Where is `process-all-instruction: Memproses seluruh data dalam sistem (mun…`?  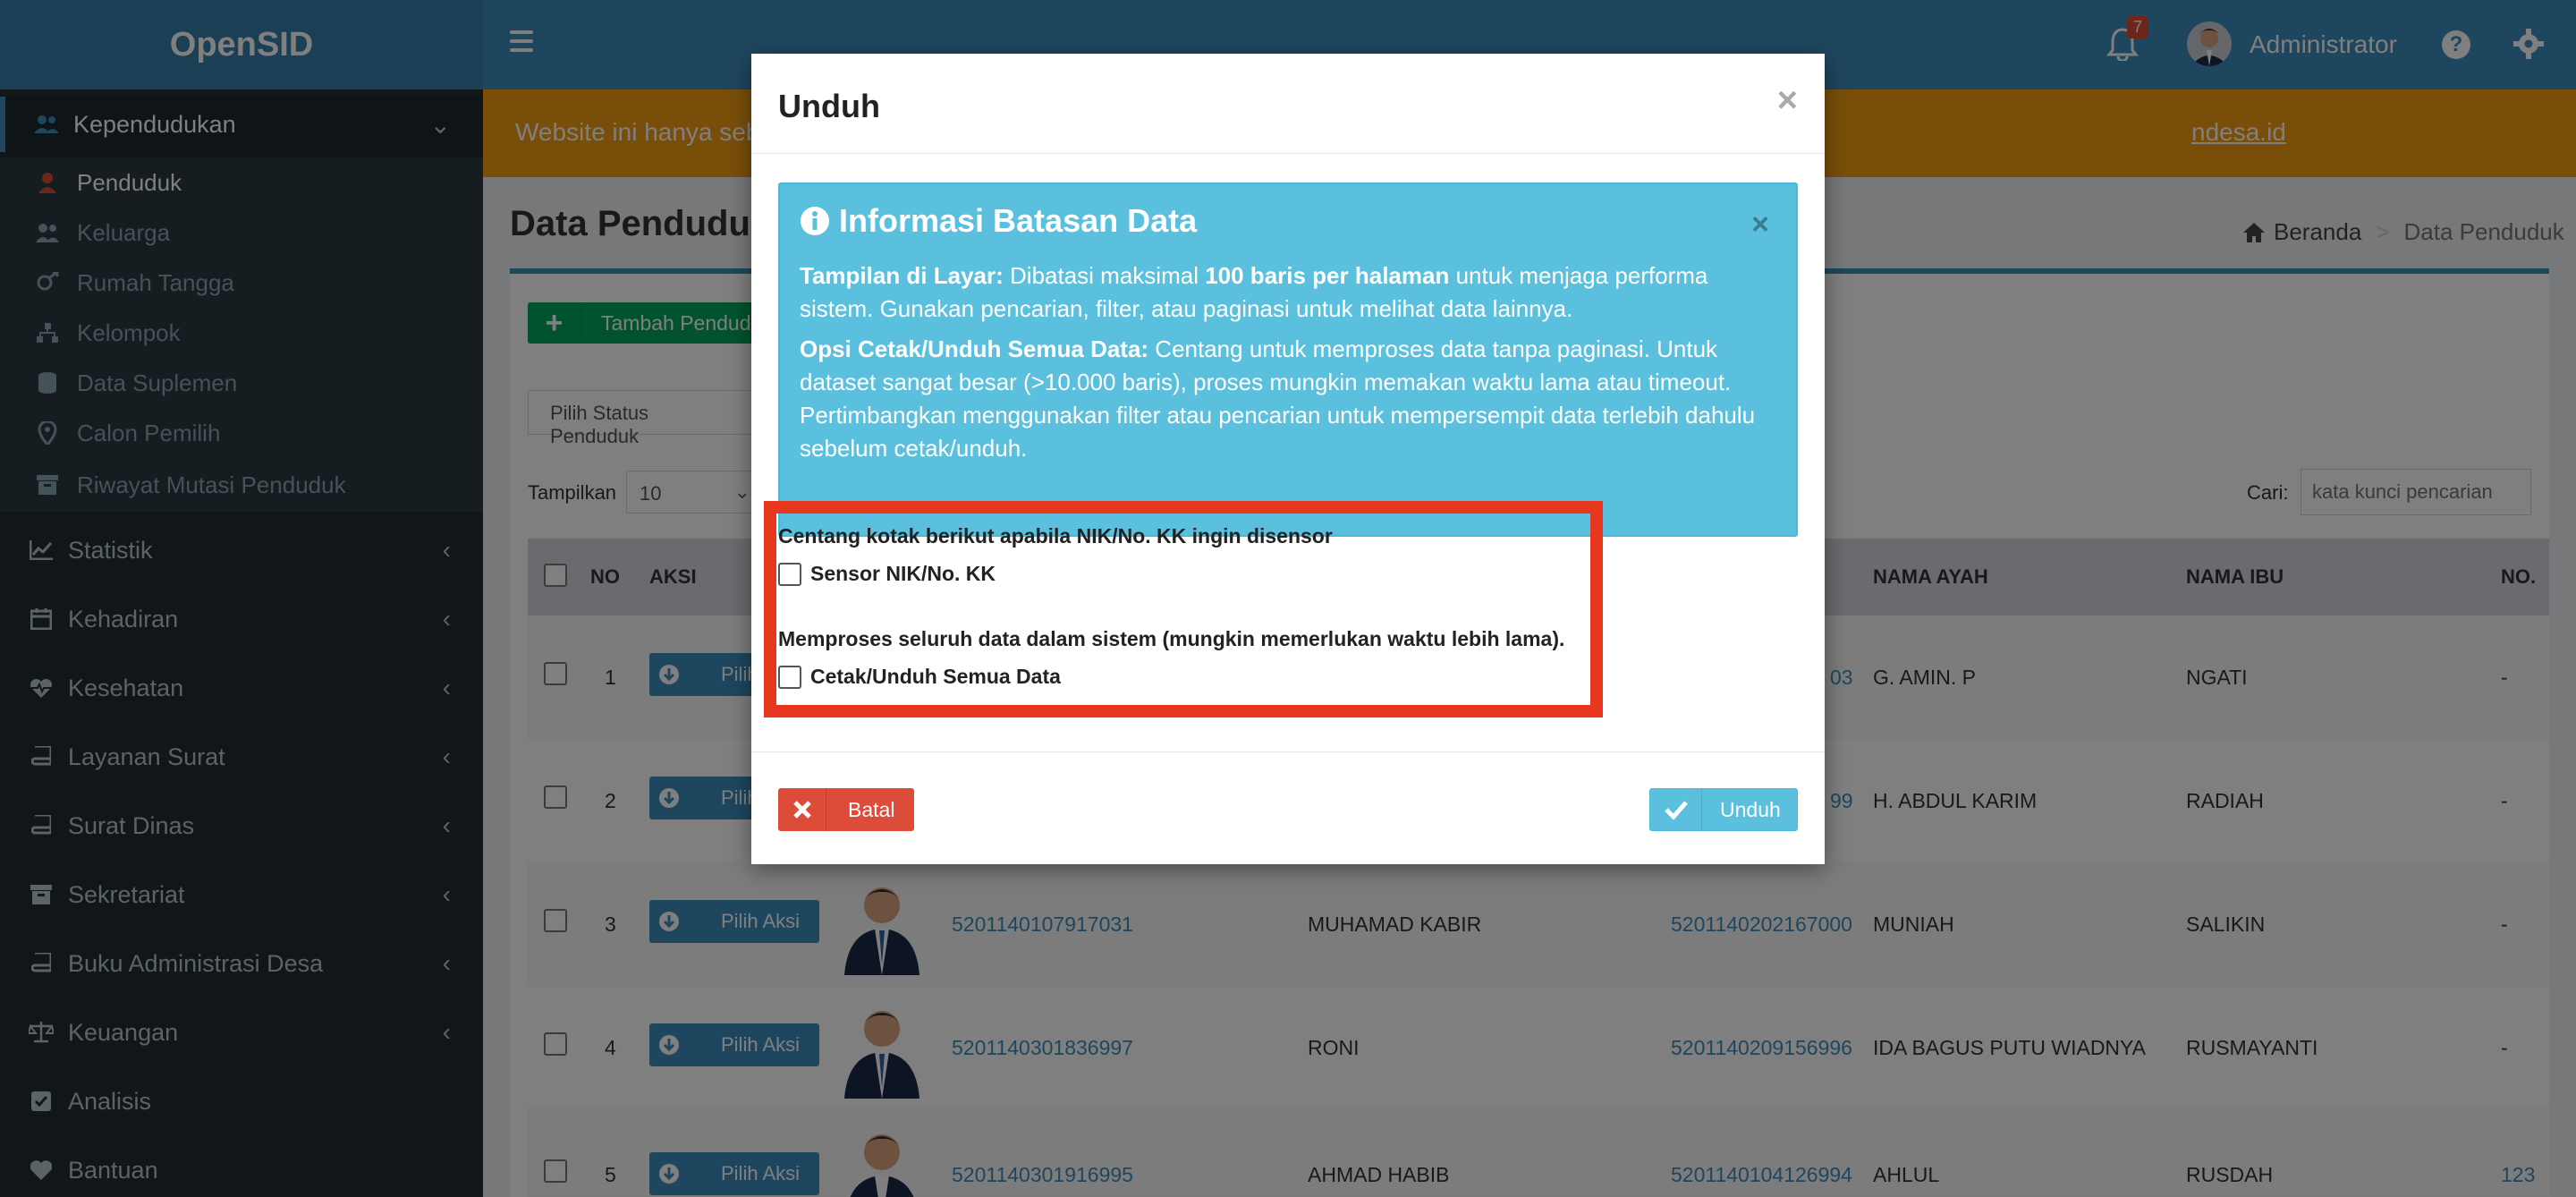 process-all-instruction: Memproses seluruh data dalam sistem (mun… is located at coordinates (1171, 638).